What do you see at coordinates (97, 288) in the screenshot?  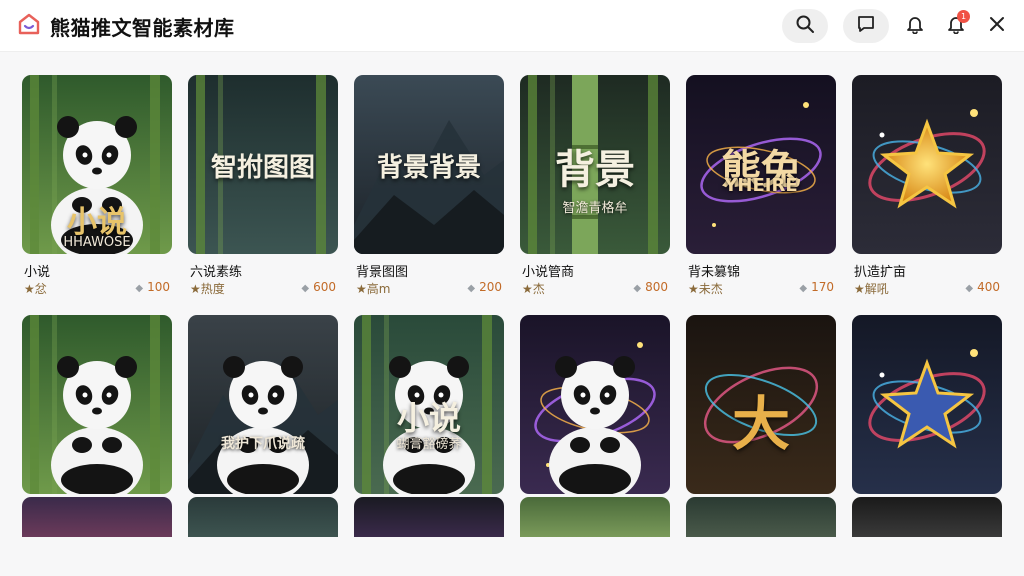 I see `card-meta: ★忿 ◆ 100` at bounding box center [97, 288].